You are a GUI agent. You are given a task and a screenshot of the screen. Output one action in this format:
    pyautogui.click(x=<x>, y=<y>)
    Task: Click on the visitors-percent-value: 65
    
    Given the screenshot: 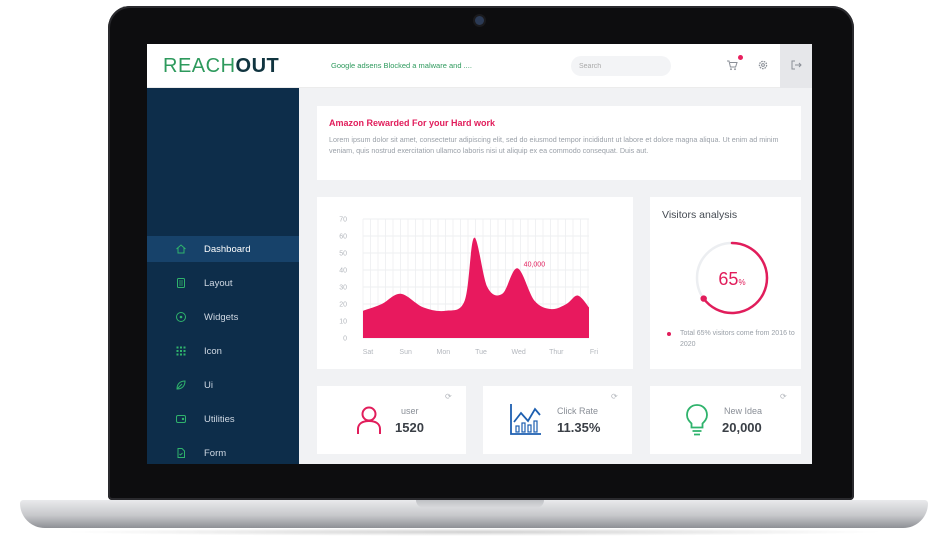 What is the action you would take?
    pyautogui.click(x=728, y=279)
    